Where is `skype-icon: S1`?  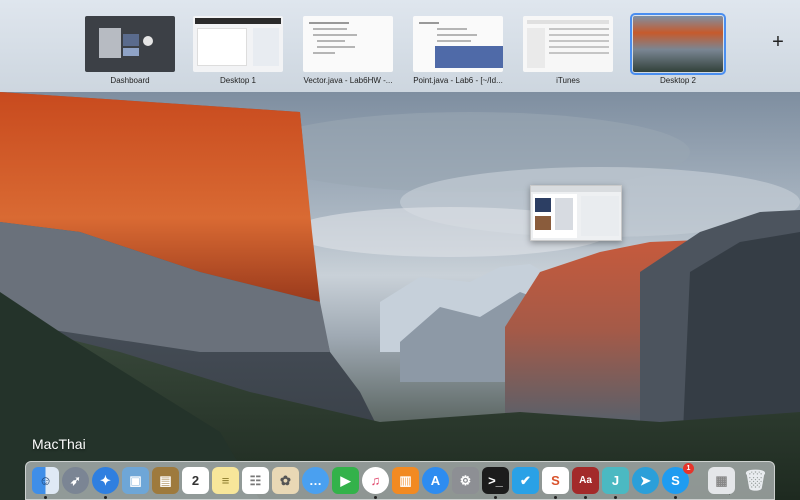
skype-icon: S1 is located at coordinates (678, 481).